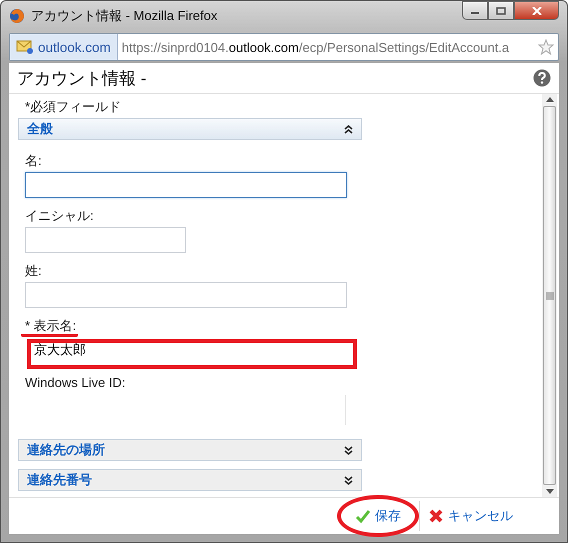 The image size is (568, 543). I want to click on collapse-icon, so click(348, 129).